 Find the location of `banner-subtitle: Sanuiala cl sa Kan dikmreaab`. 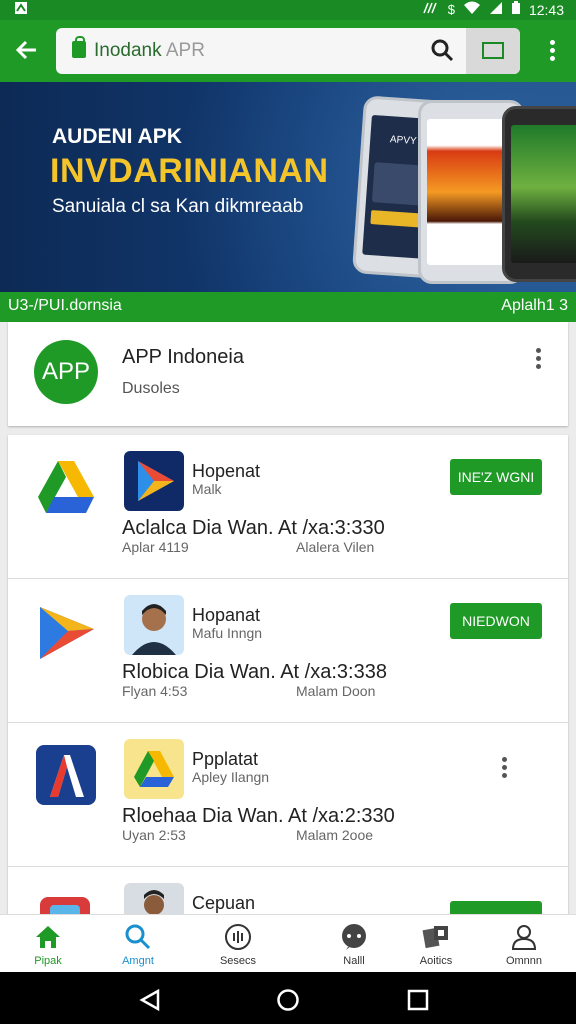

banner-subtitle: Sanuiala cl sa Kan dikmreaab is located at coordinates (178, 206).